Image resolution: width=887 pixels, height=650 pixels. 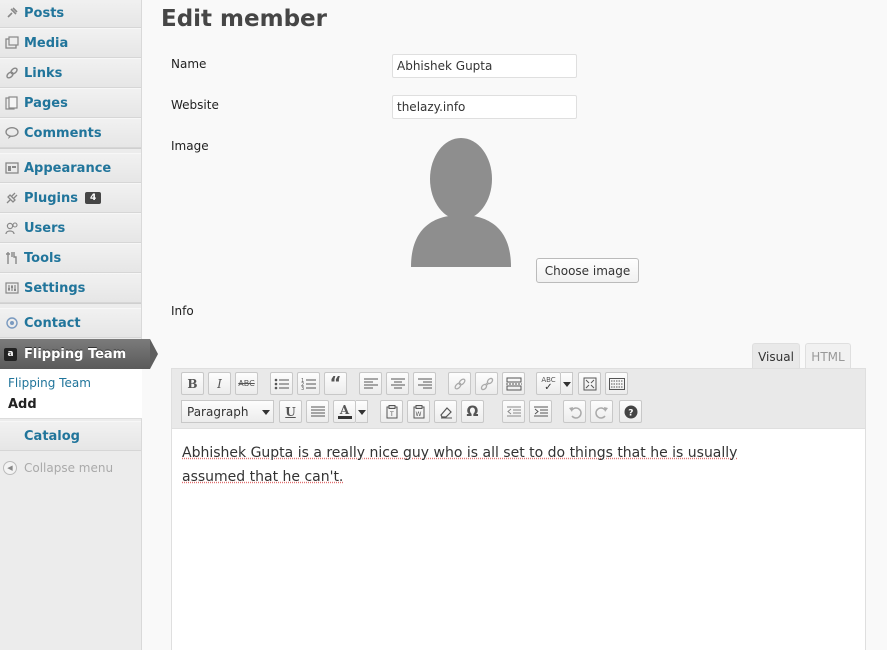 What do you see at coordinates (195, 105) in the screenshot?
I see `website-label: Website` at bounding box center [195, 105].